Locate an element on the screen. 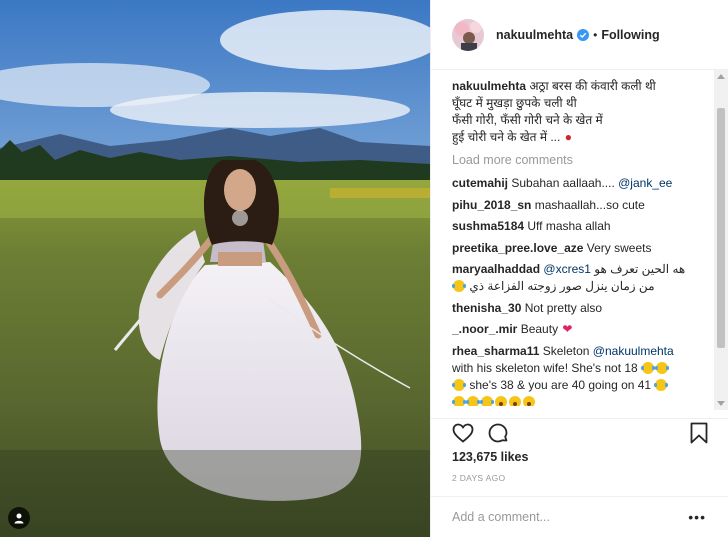  comment-text: Skeleton is located at coordinates (566, 350).